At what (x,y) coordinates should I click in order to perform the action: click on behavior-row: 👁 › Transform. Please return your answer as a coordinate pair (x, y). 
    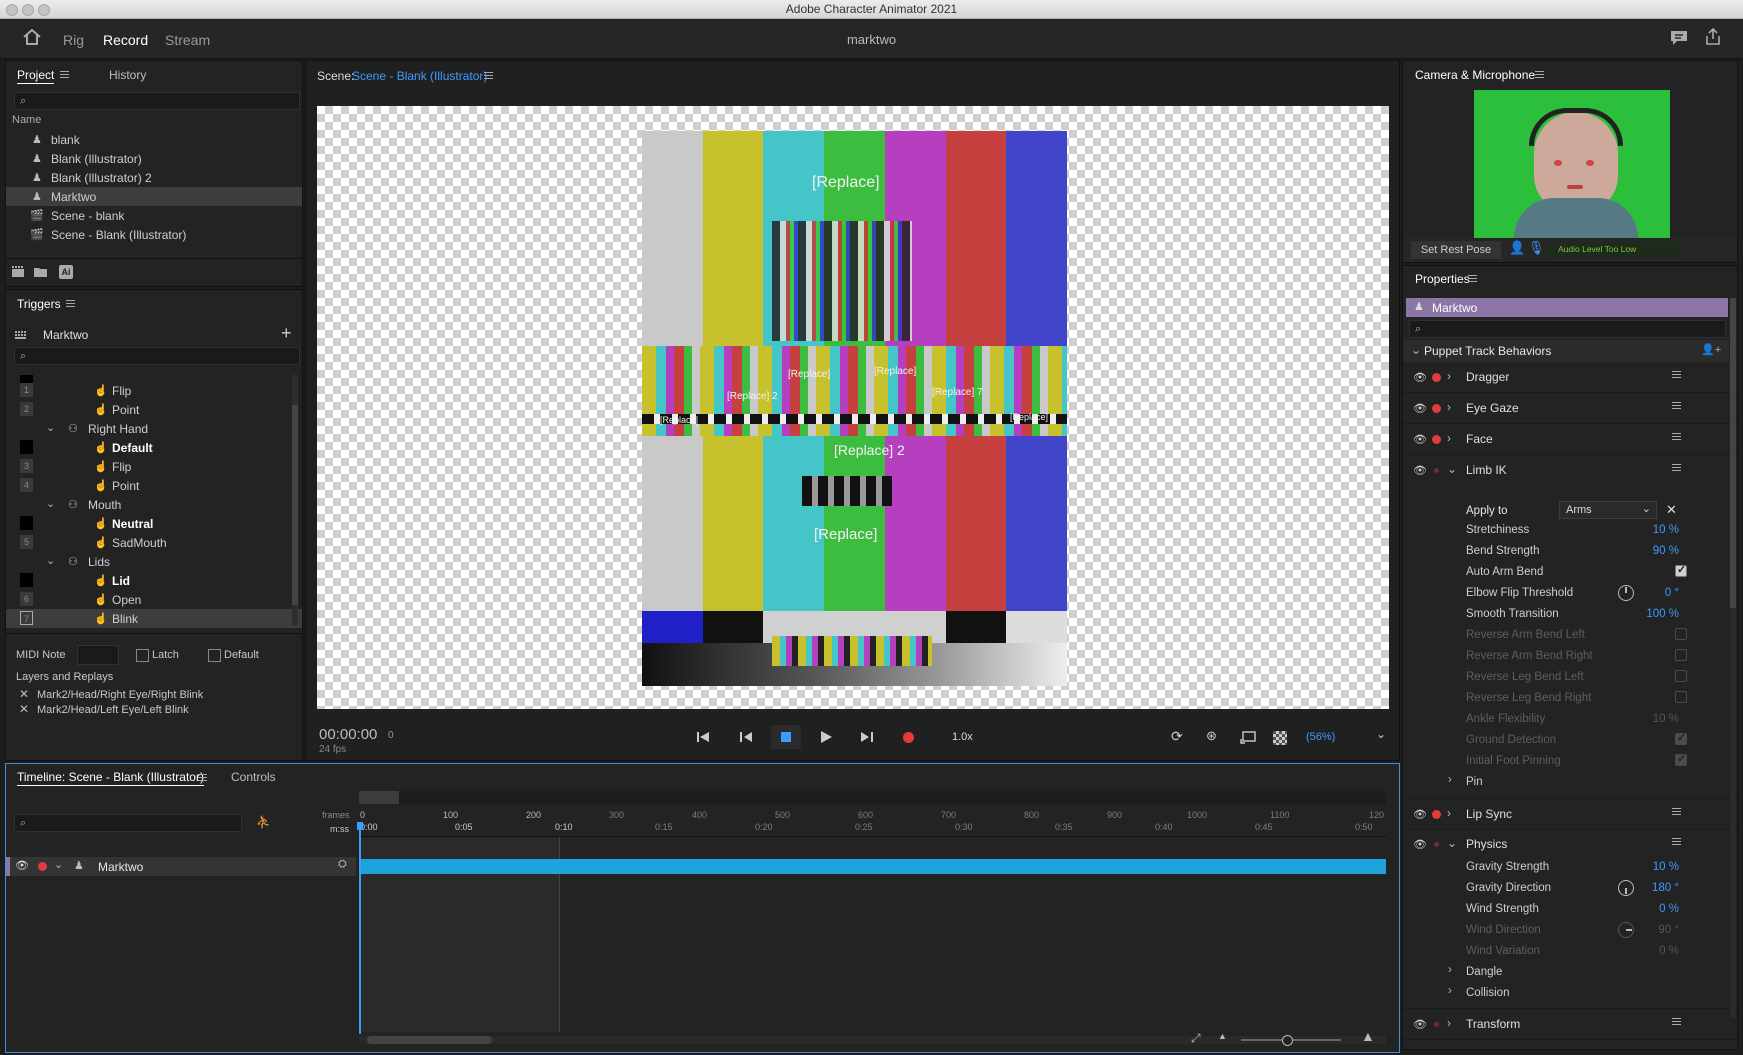
    Looking at the image, I should click on (1570, 1024).